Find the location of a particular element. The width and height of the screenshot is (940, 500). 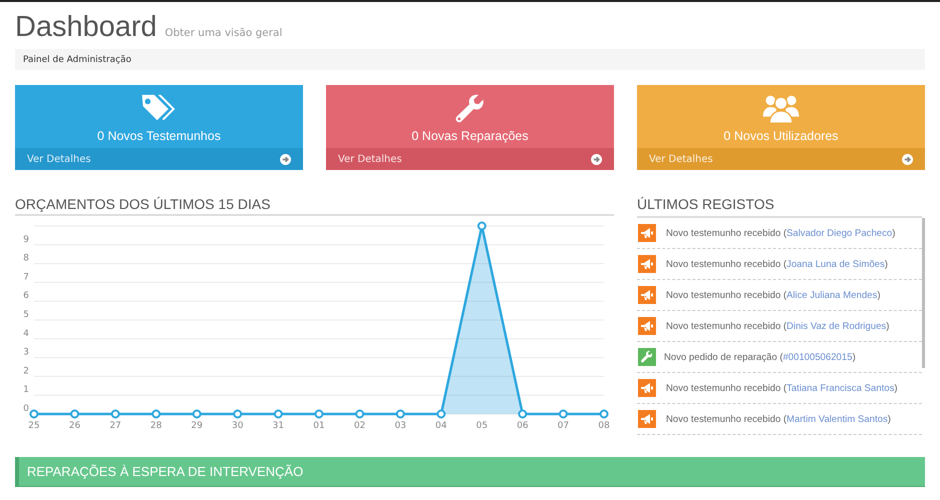

page-subtitle: Obter uma visão geral is located at coordinates (223, 33).